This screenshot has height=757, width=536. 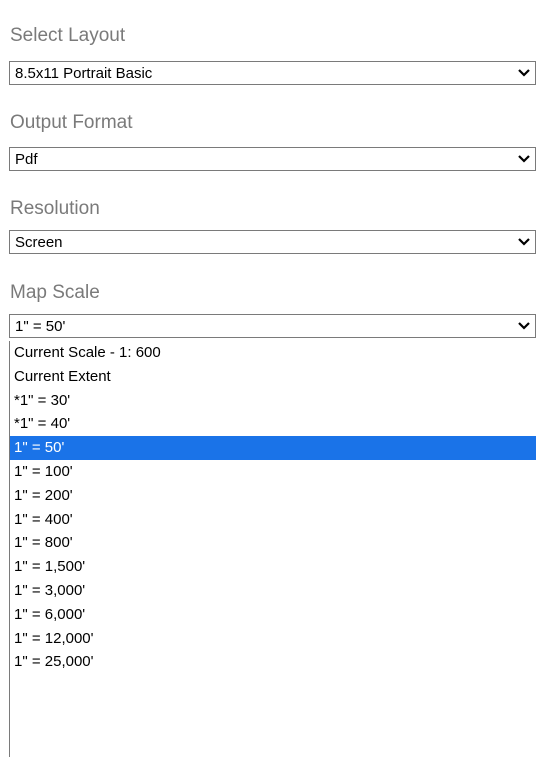 What do you see at coordinates (40, 326) in the screenshot?
I see `map-scale-value: 1" = 50'` at bounding box center [40, 326].